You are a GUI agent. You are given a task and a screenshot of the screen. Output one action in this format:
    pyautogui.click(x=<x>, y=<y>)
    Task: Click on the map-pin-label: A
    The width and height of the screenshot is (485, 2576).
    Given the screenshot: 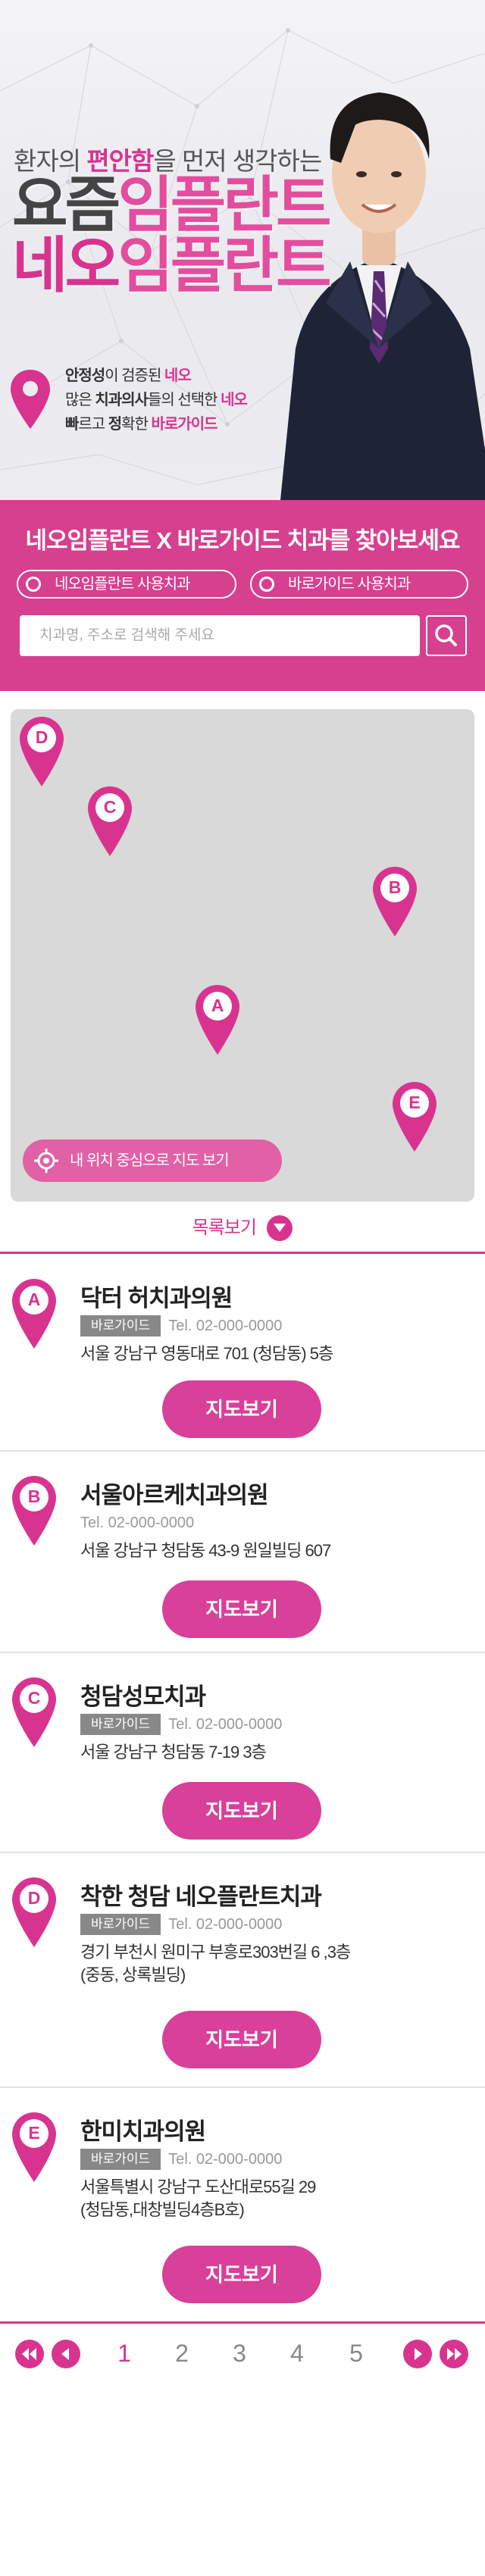 What is the action you would take?
    pyautogui.click(x=217, y=1005)
    